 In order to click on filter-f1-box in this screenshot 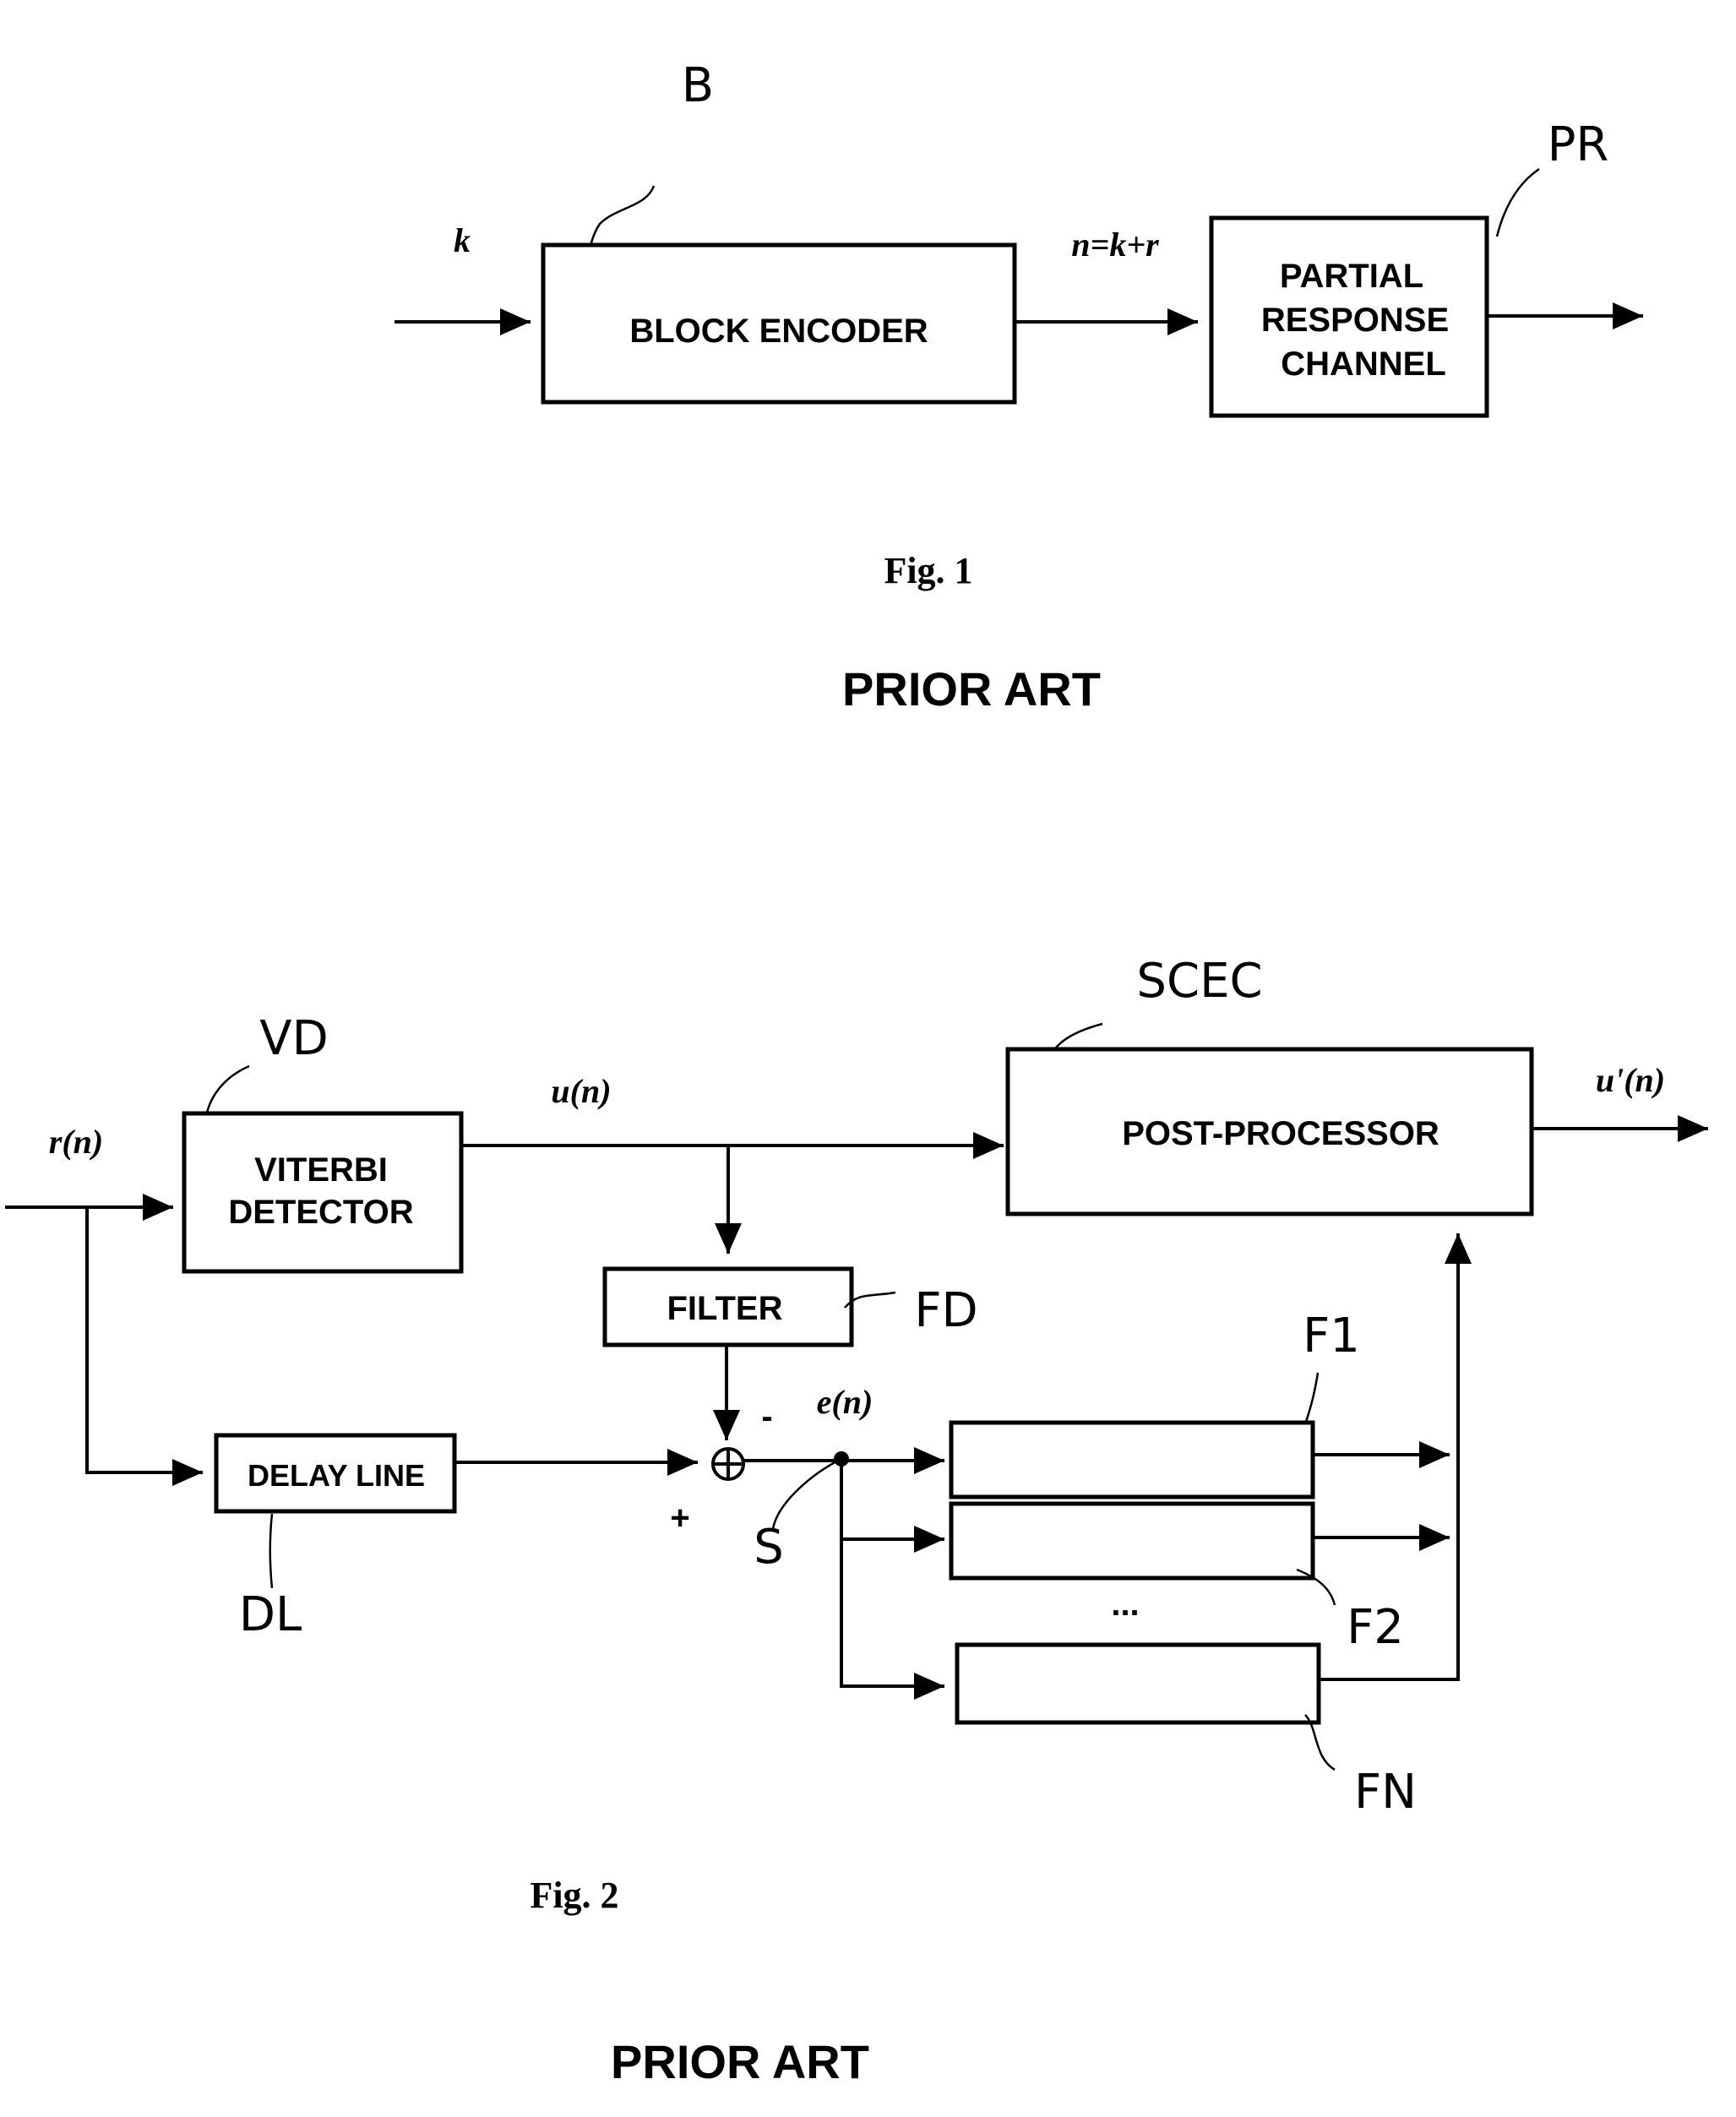, I will do `click(1132, 1459)`.